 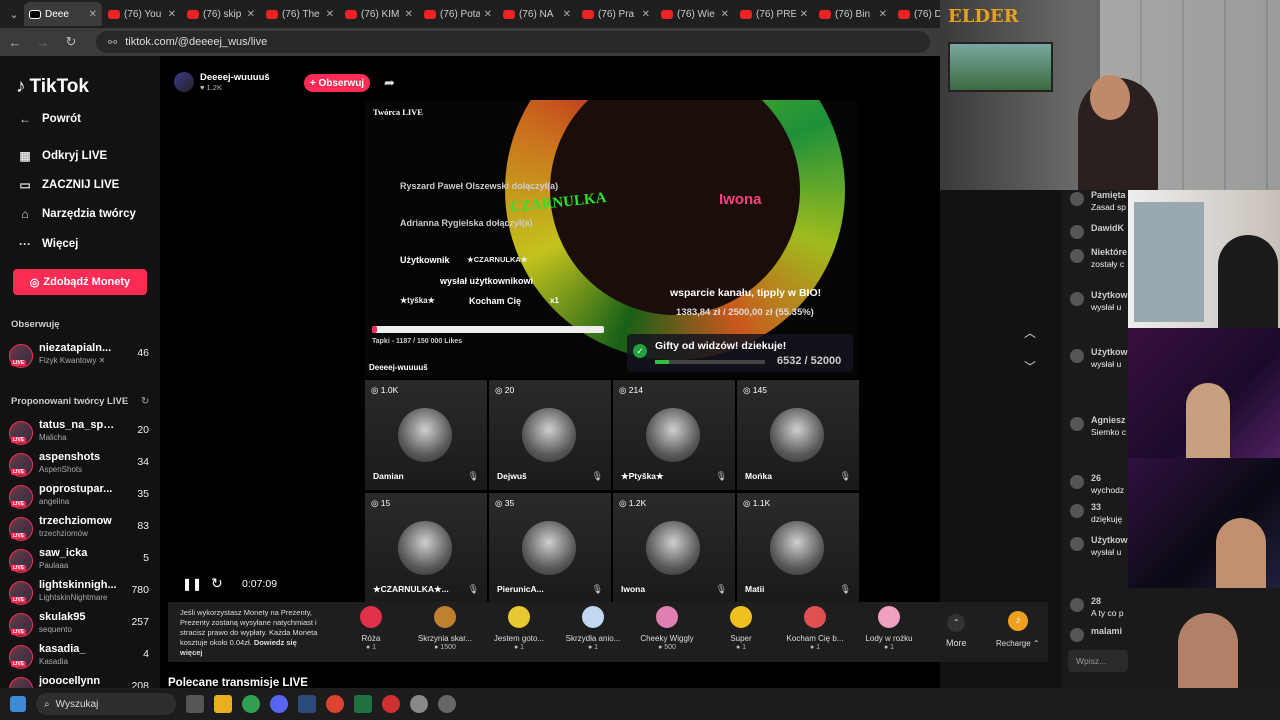 I want to click on tiktok-logo: ♪ TikTok, so click(x=52, y=87).